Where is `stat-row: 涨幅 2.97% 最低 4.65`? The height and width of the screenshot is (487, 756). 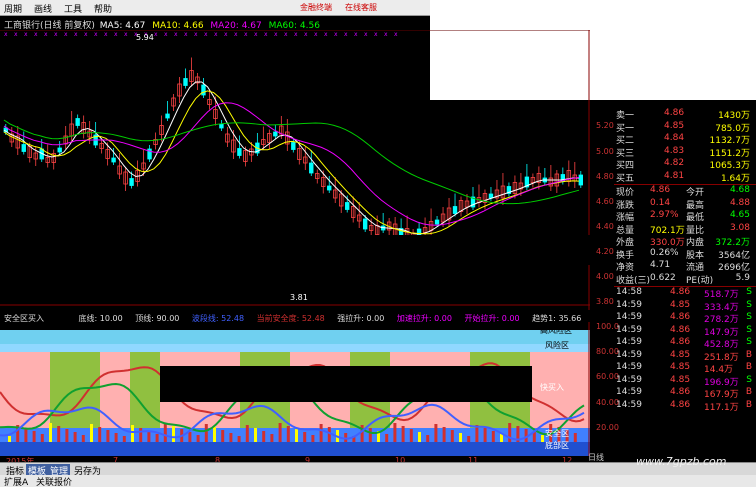 stat-row: 涨幅 2.97% 最低 4.65 is located at coordinates (685, 216).